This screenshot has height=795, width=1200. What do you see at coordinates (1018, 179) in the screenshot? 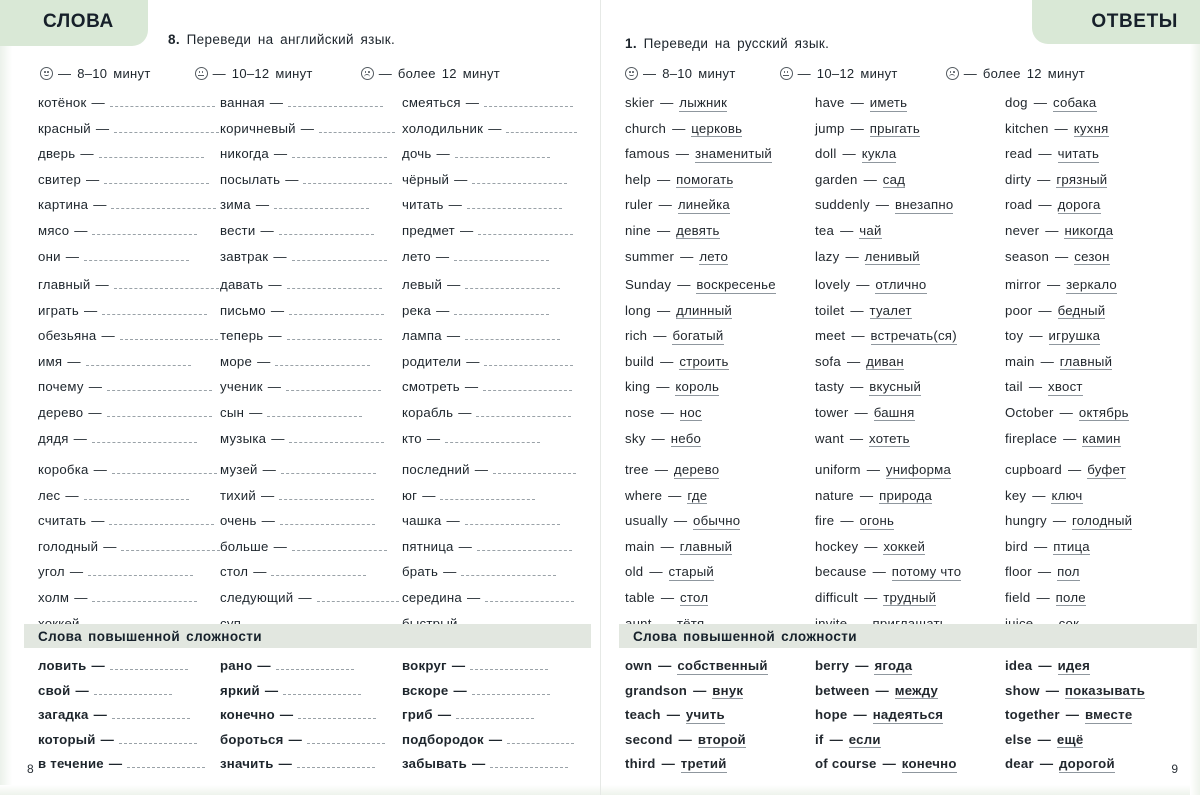
I see `english-word: dirty` at bounding box center [1018, 179].